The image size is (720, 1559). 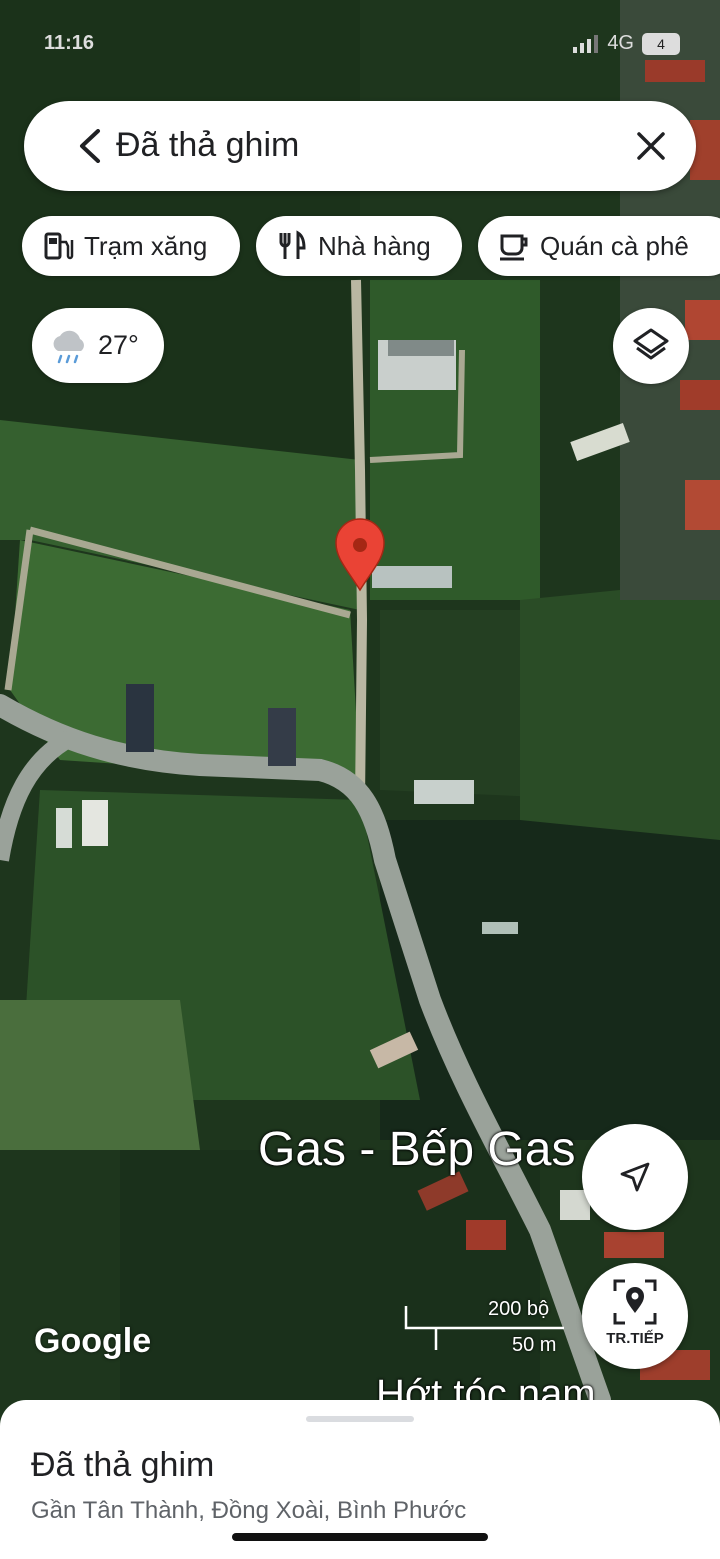 I want to click on next-button: TR.TIẾP, so click(x=635, y=1316).